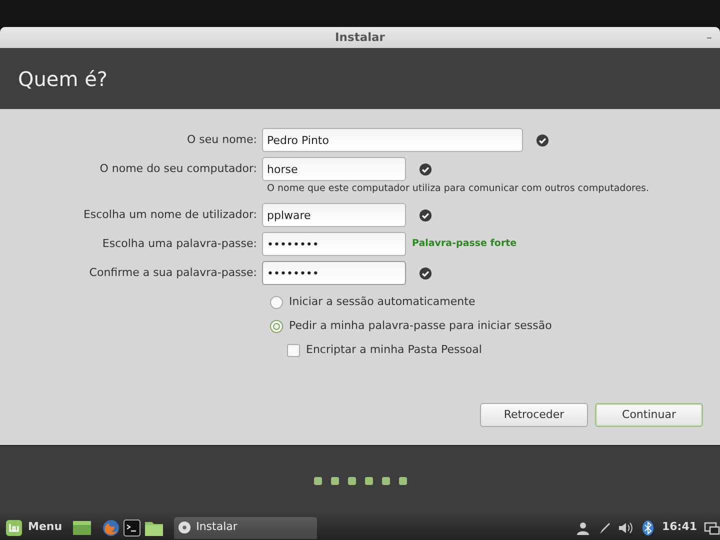  What do you see at coordinates (170, 214) in the screenshot?
I see `field-label: Escolha um nome de utilizador:` at bounding box center [170, 214].